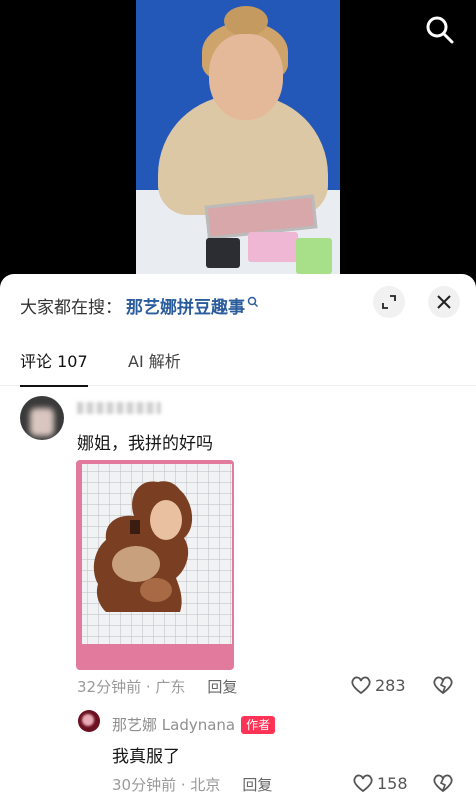 The width and height of the screenshot is (476, 800). Describe the element at coordinates (390, 685) in the screenshot. I see `like-count: 283` at that location.